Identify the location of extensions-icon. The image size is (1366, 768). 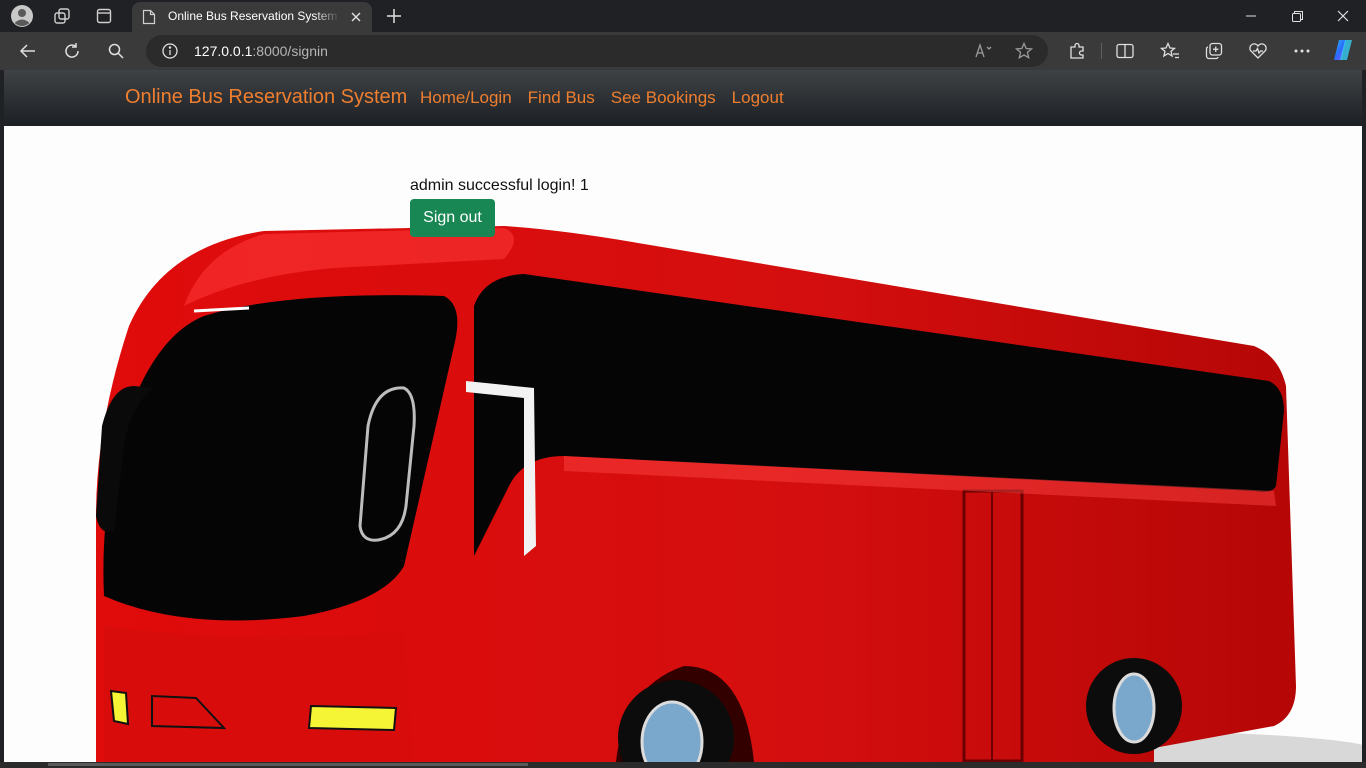
(1077, 51).